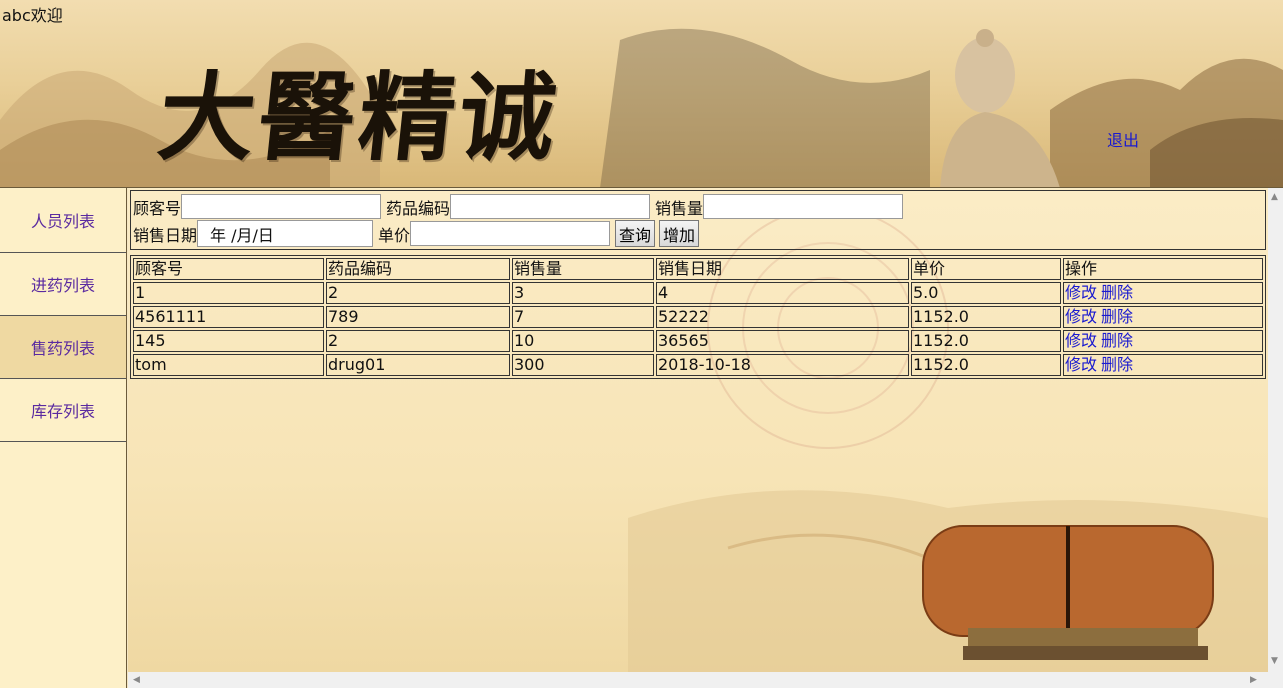  I want to click on quantity-input, so click(803, 206).